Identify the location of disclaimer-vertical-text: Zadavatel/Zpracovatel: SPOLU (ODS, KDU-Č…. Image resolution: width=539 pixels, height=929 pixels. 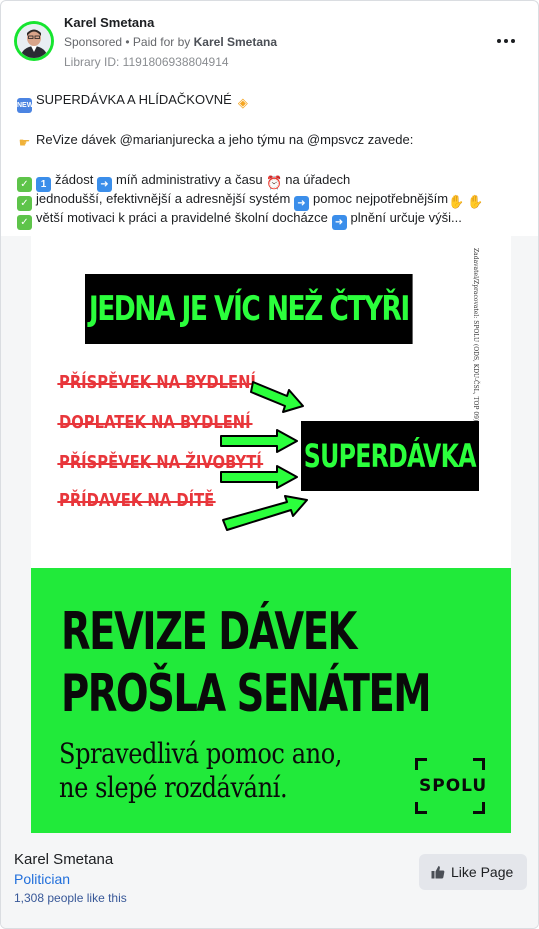
(475, 335).